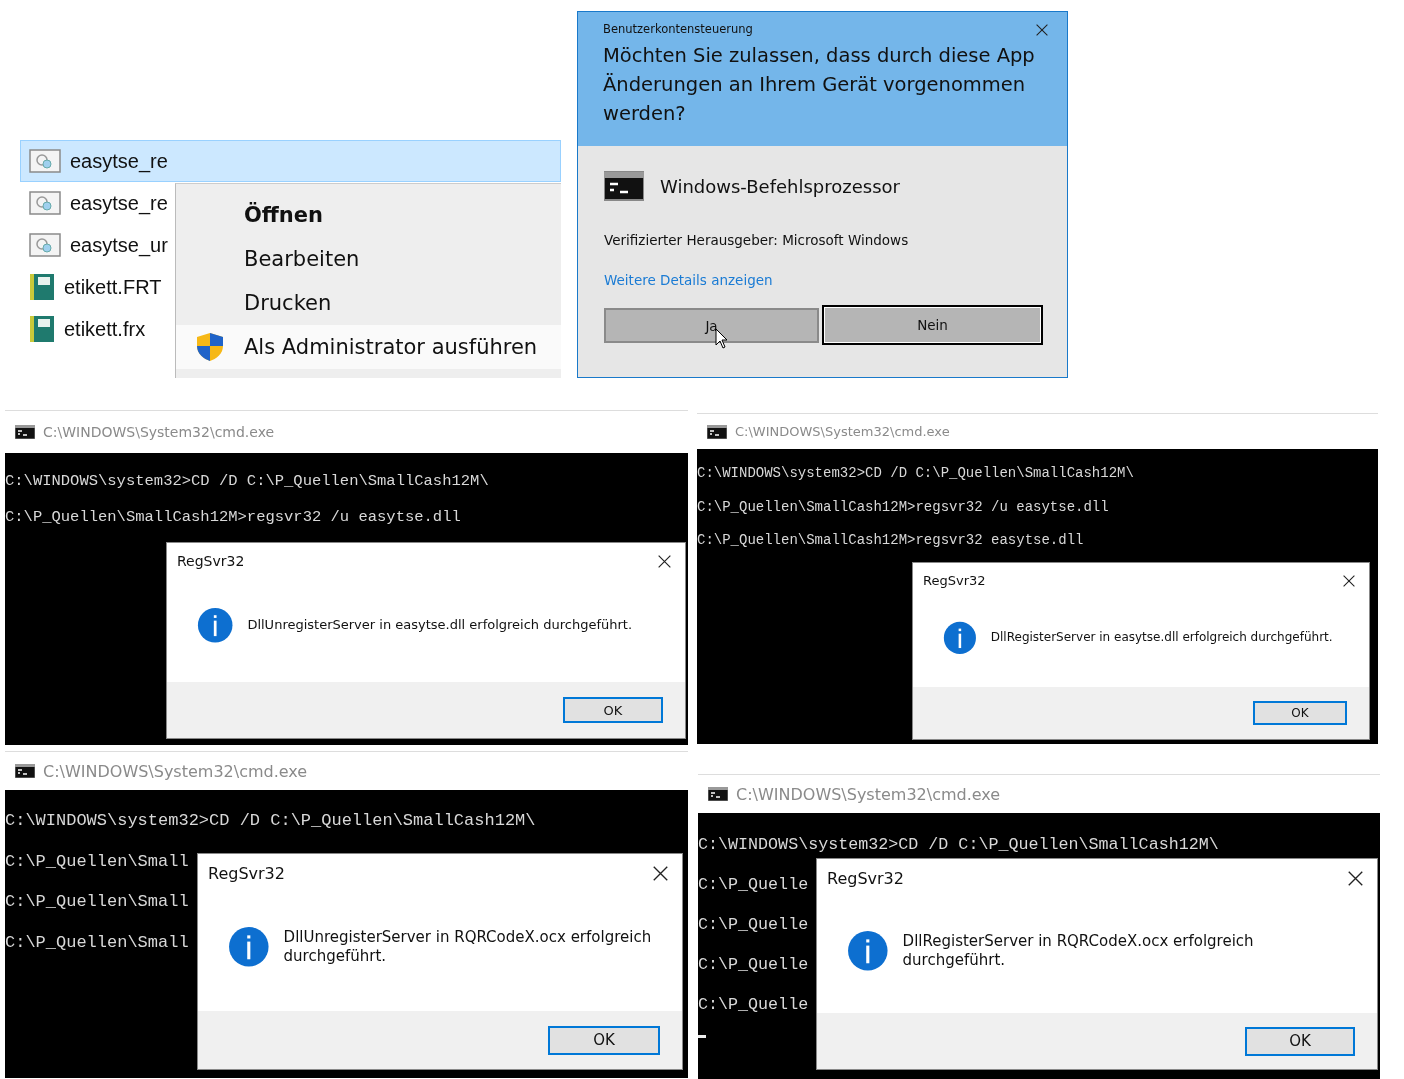 The image size is (1404, 1079). What do you see at coordinates (113, 287) in the screenshot?
I see `file-name: etikett.FRT` at bounding box center [113, 287].